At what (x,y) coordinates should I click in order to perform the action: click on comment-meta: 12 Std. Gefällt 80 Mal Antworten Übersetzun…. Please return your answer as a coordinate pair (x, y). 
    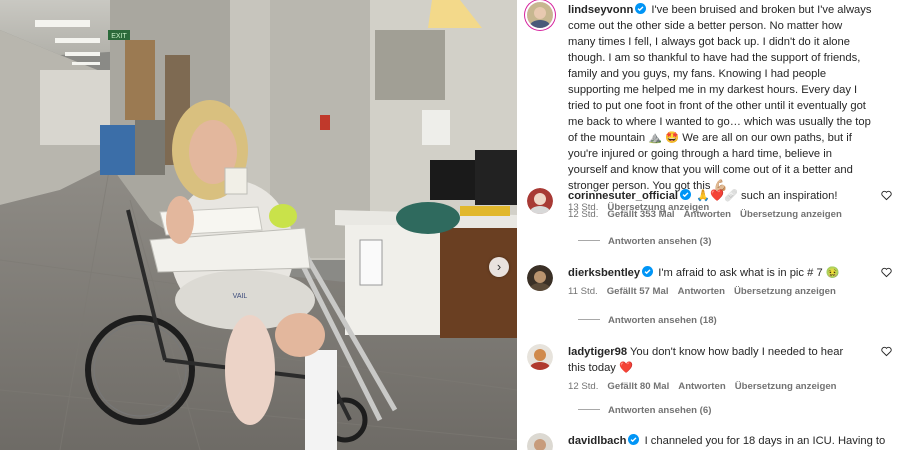
    Looking at the image, I should click on (713, 387).